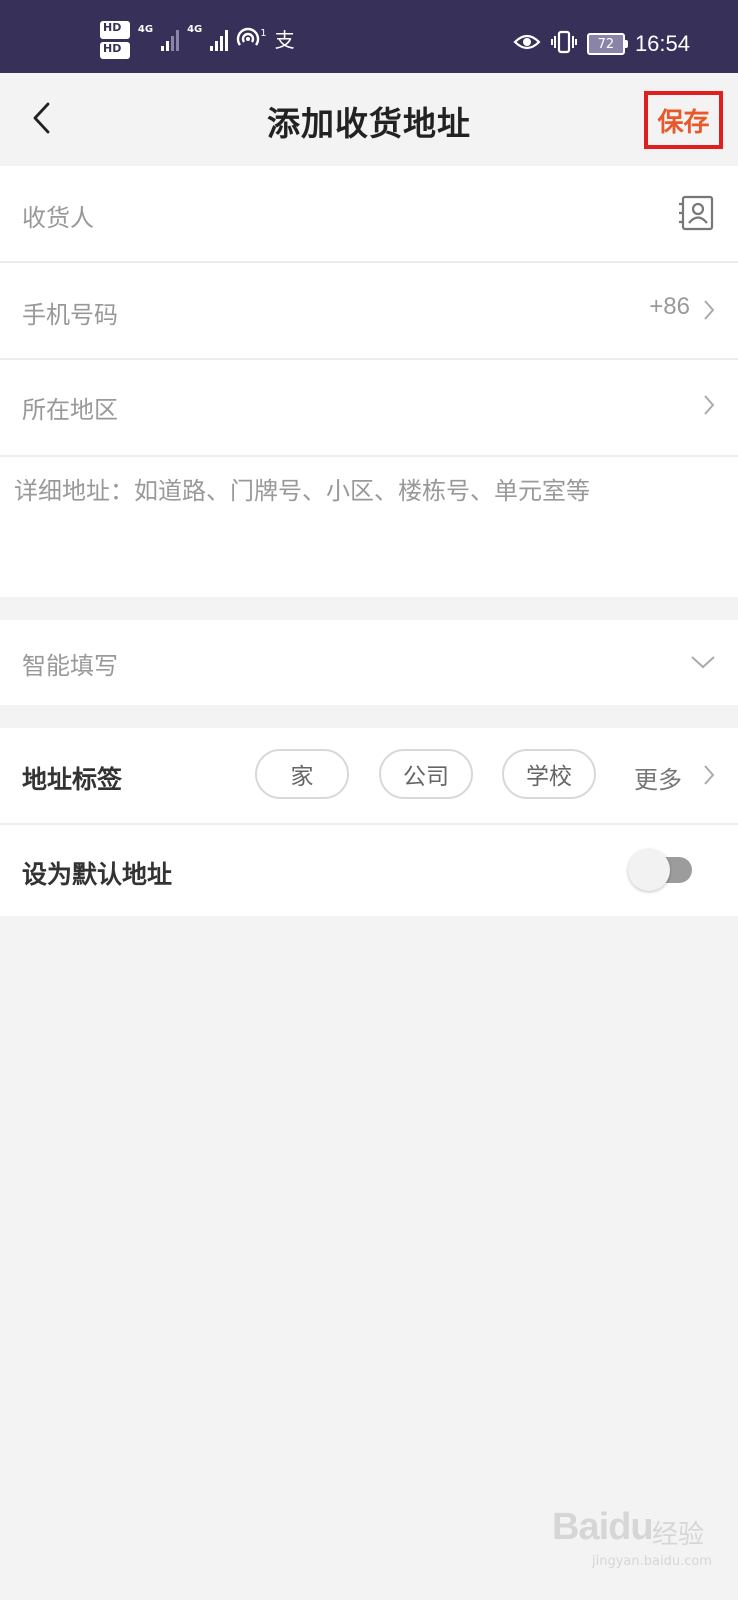  Describe the element at coordinates (549, 774) in the screenshot. I see `tag-school-button: 学校` at that location.